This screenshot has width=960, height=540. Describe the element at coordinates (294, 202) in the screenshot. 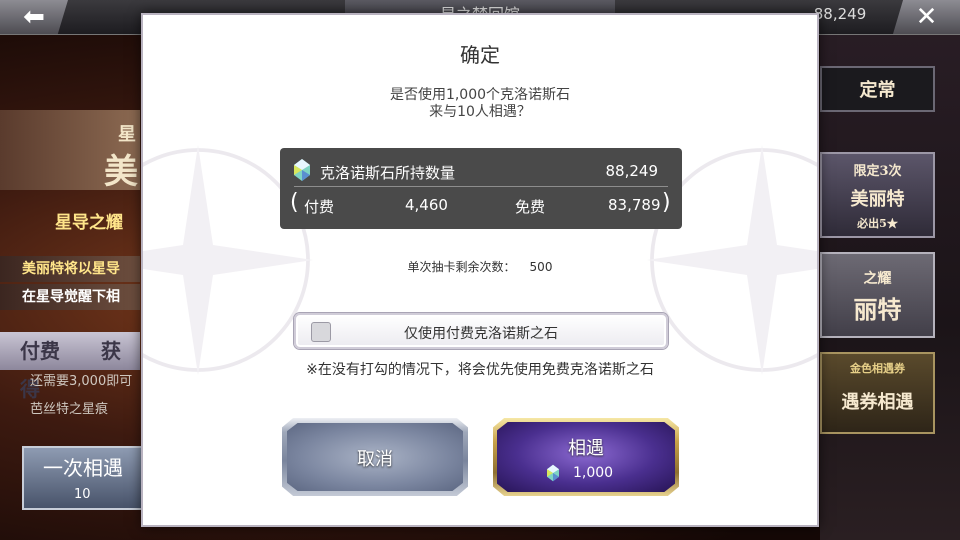

I see `open-paren: (` at that location.